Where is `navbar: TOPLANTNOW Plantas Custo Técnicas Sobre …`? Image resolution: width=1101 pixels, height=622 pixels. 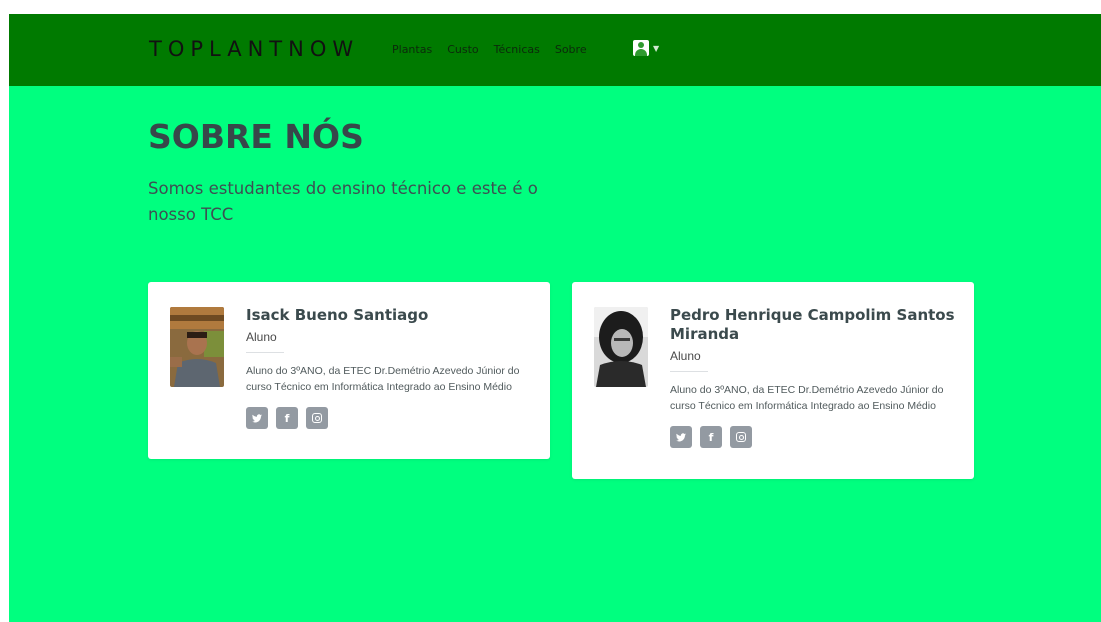
navbar: TOPLANTNOW Plantas Custo Técnicas Sobre … is located at coordinates (555, 50).